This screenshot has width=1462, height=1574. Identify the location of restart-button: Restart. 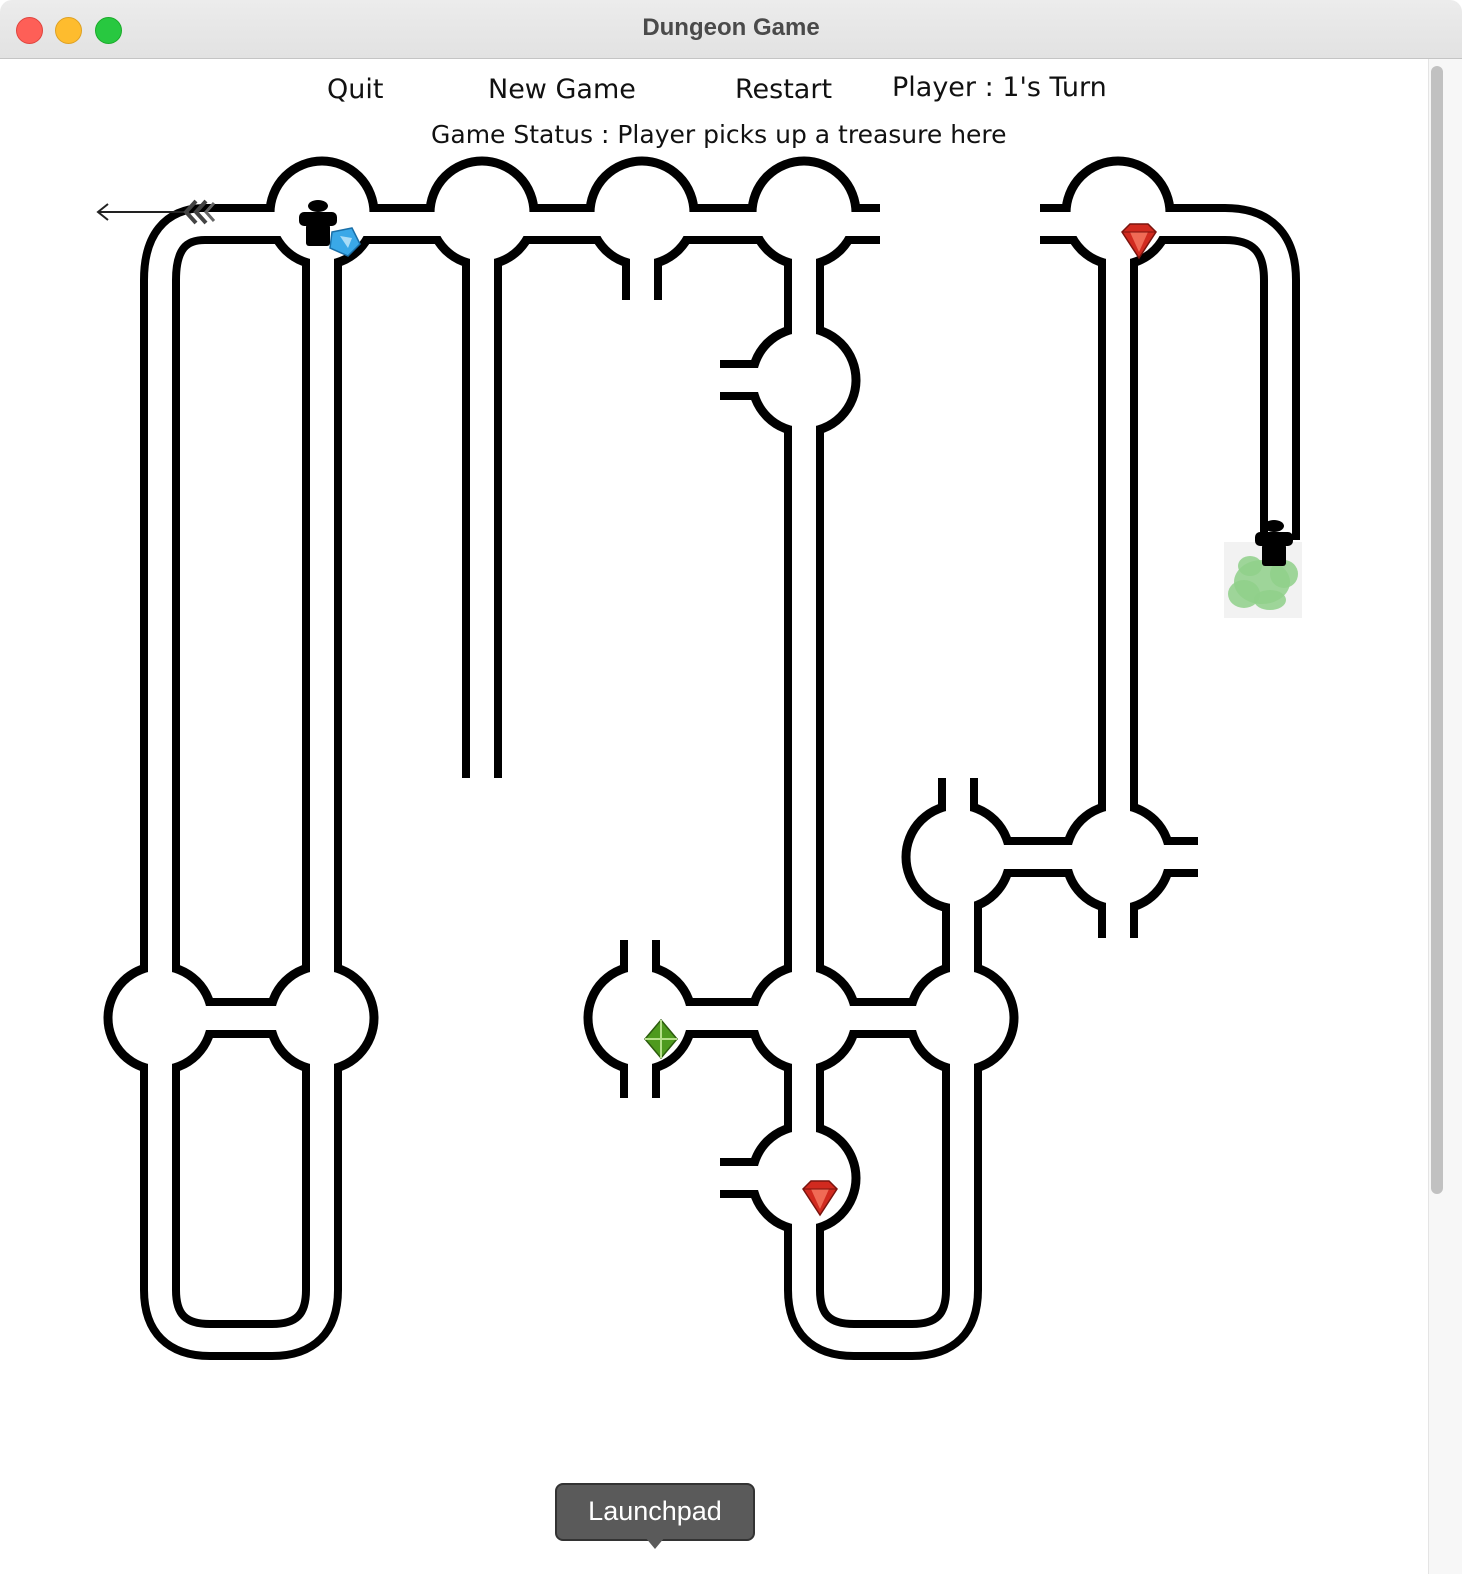
(783, 89).